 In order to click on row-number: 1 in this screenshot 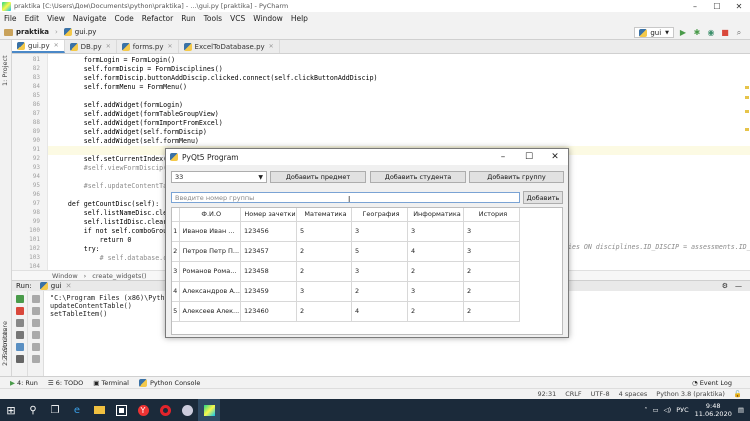, I will do `click(176, 231)`.